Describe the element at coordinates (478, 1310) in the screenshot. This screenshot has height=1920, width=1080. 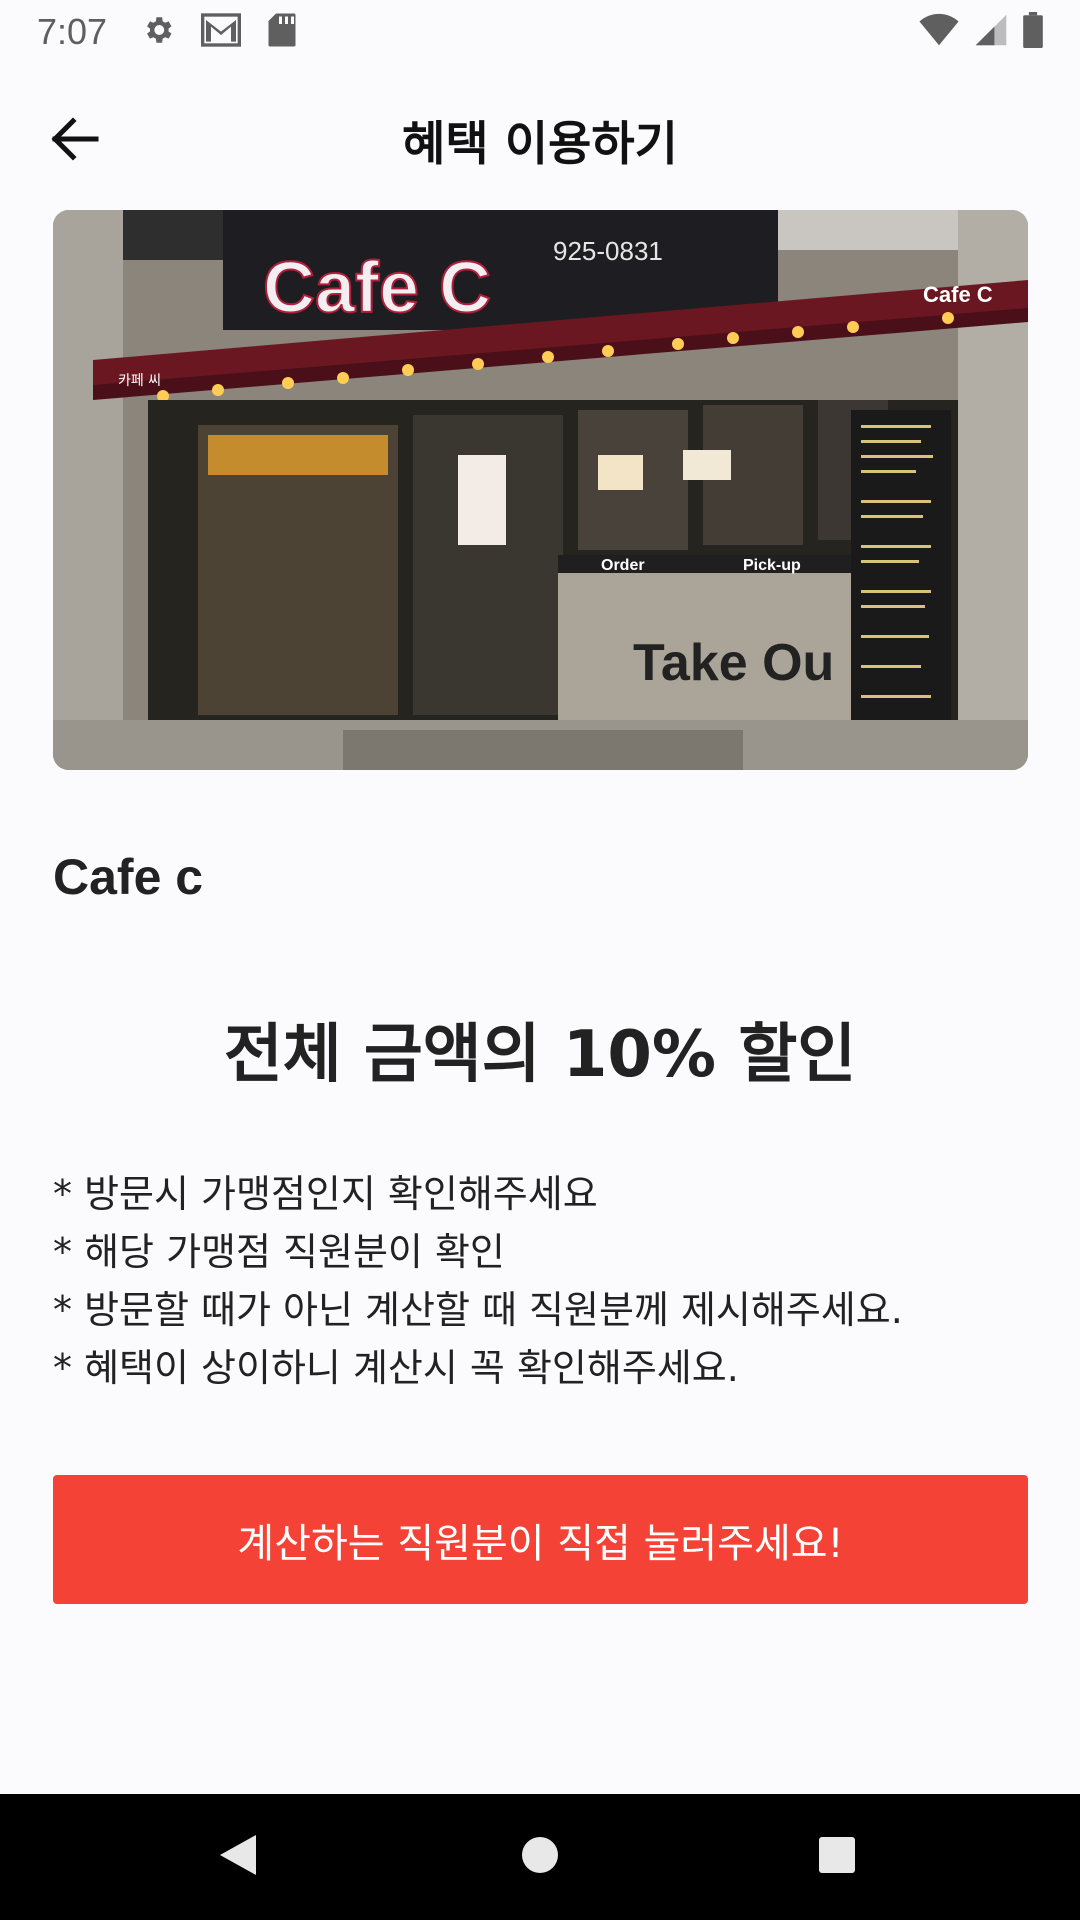
I see `note-item: * 방문할 때가 아닌 계산할 때 직원분께 제시해주세요.` at that location.